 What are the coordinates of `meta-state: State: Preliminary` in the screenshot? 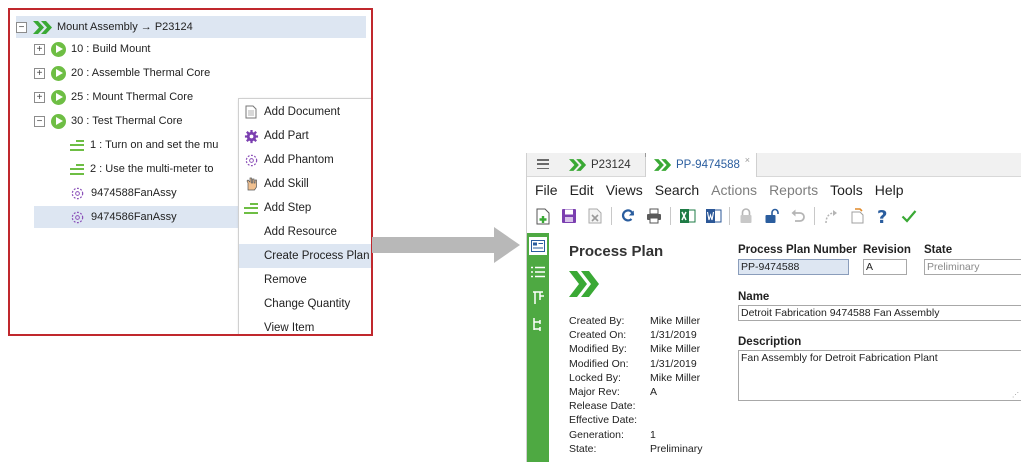 It's located at (636, 448).